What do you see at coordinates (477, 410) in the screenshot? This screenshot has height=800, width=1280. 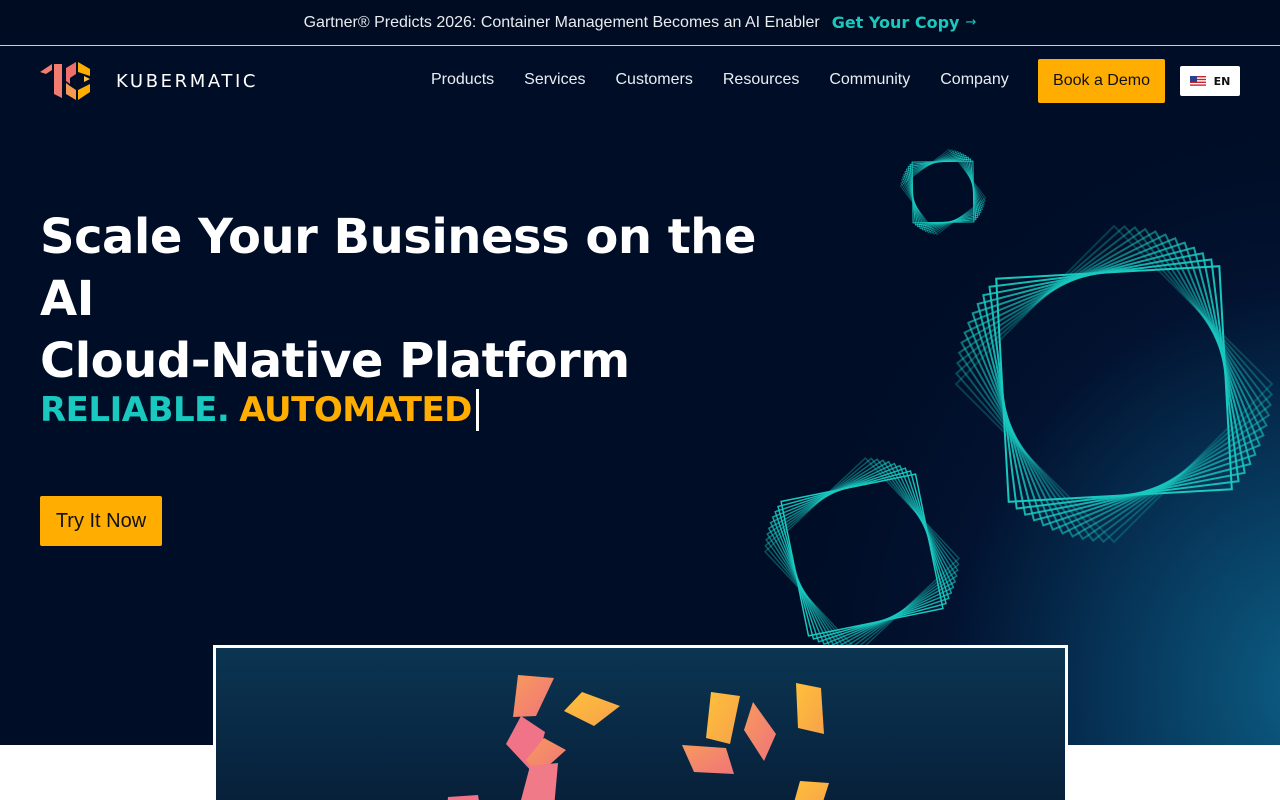 I see `typing-cursor` at bounding box center [477, 410].